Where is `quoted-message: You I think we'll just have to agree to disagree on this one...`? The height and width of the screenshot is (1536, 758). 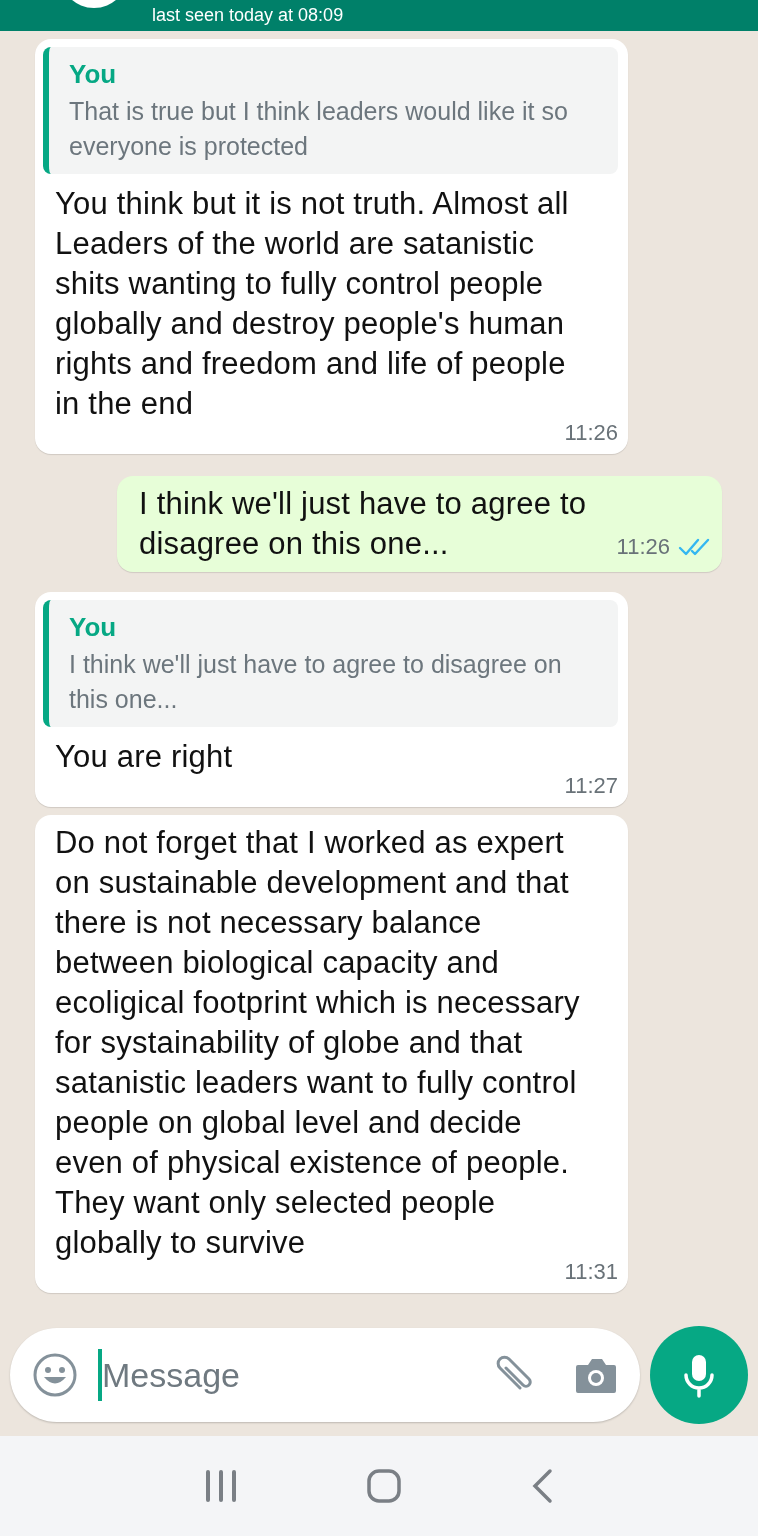
quoted-message: You I think we'll just have to agree to disagree on this one... is located at coordinates (330, 663).